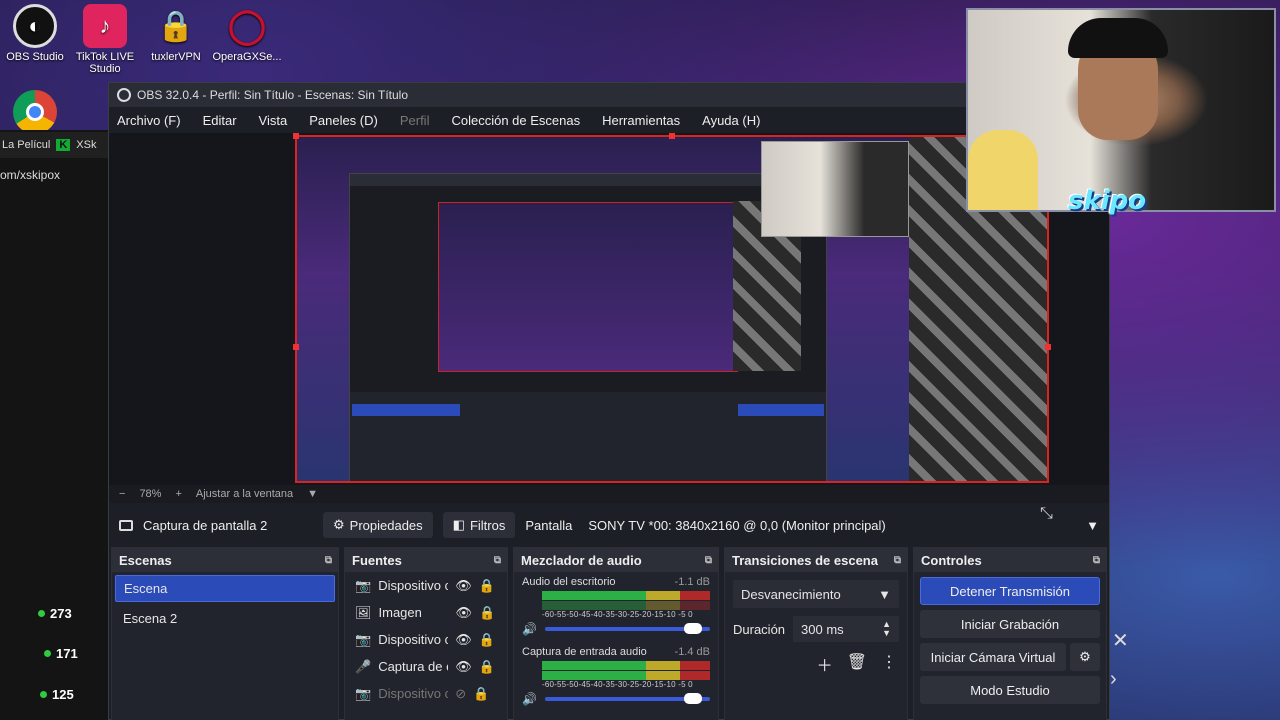 This screenshot has width=1280, height=720. Describe the element at coordinates (886, 629) in the screenshot. I see `stepper-icon: ▲ ▼` at that location.